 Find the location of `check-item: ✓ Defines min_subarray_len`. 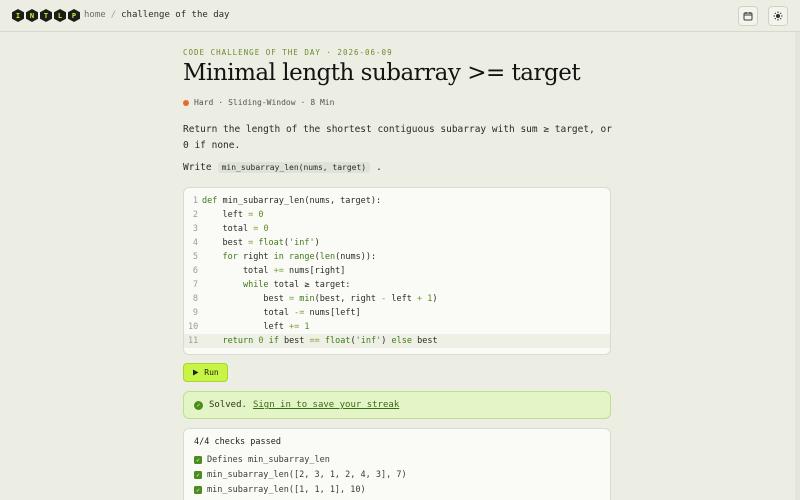

check-item: ✓ Defines min_subarray_len is located at coordinates (262, 460).